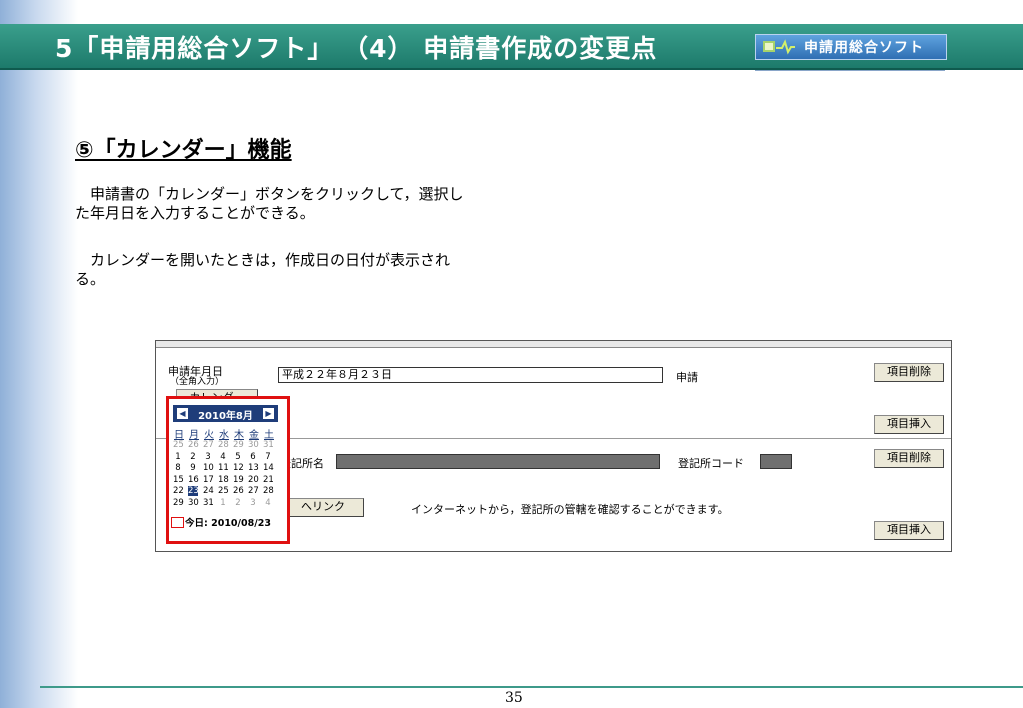 The height and width of the screenshot is (708, 1023). What do you see at coordinates (253, 480) in the screenshot?
I see `calendar-day: 20` at bounding box center [253, 480].